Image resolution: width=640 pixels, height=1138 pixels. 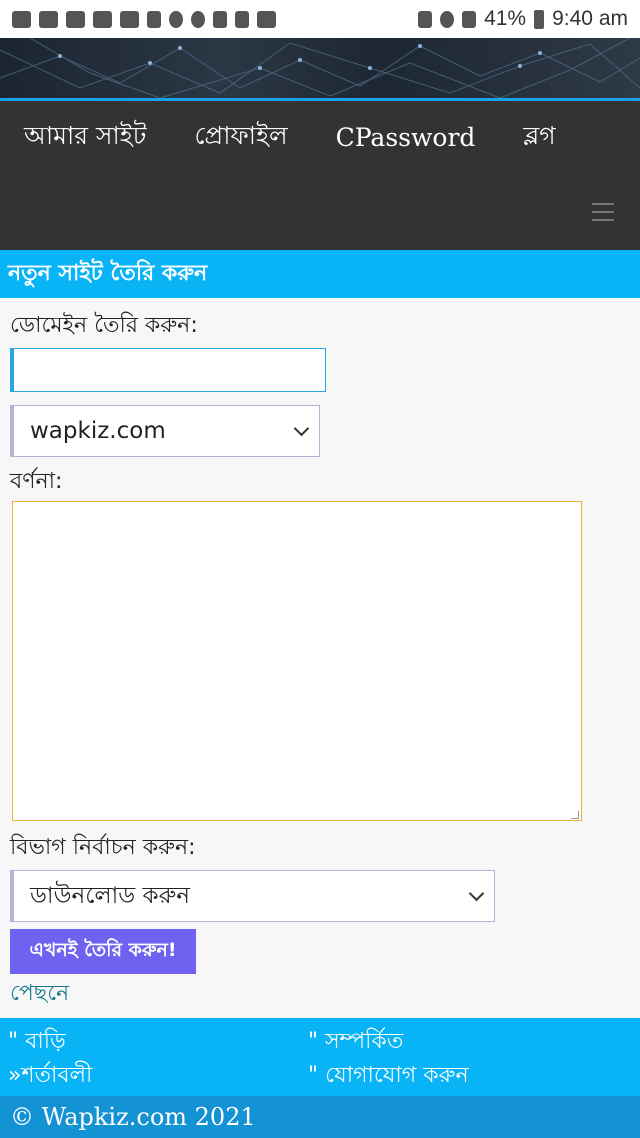 I want to click on footer-link-home: " বাড়ি, so click(x=37, y=1042).